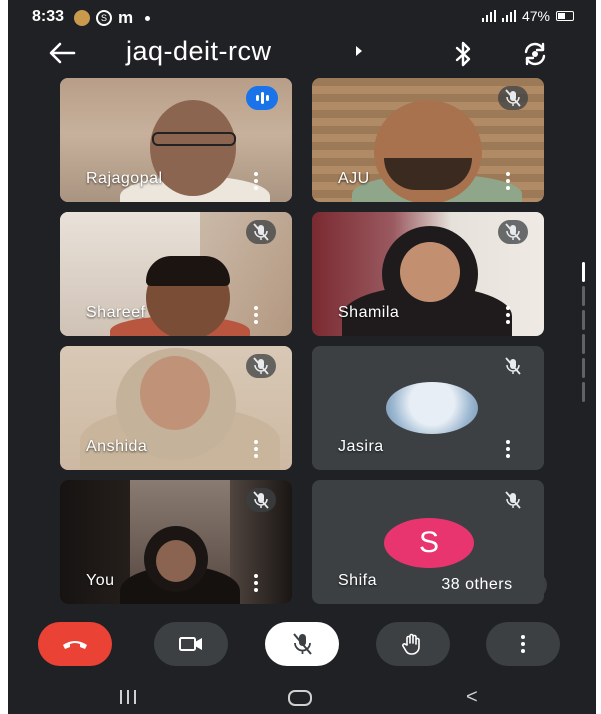 This screenshot has height=714, width=601. I want to click on vertical-dots-icon, so click(523, 644).